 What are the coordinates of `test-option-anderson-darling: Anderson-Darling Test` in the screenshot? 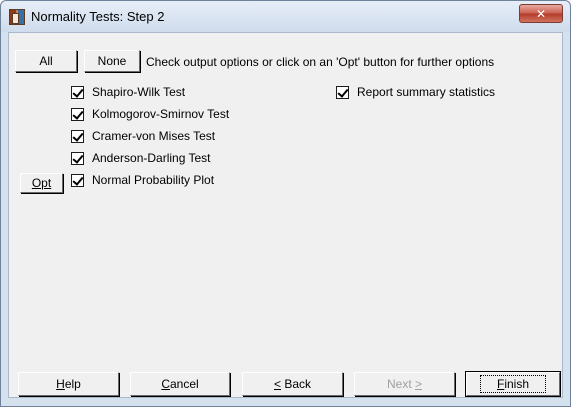 It's located at (141, 158).